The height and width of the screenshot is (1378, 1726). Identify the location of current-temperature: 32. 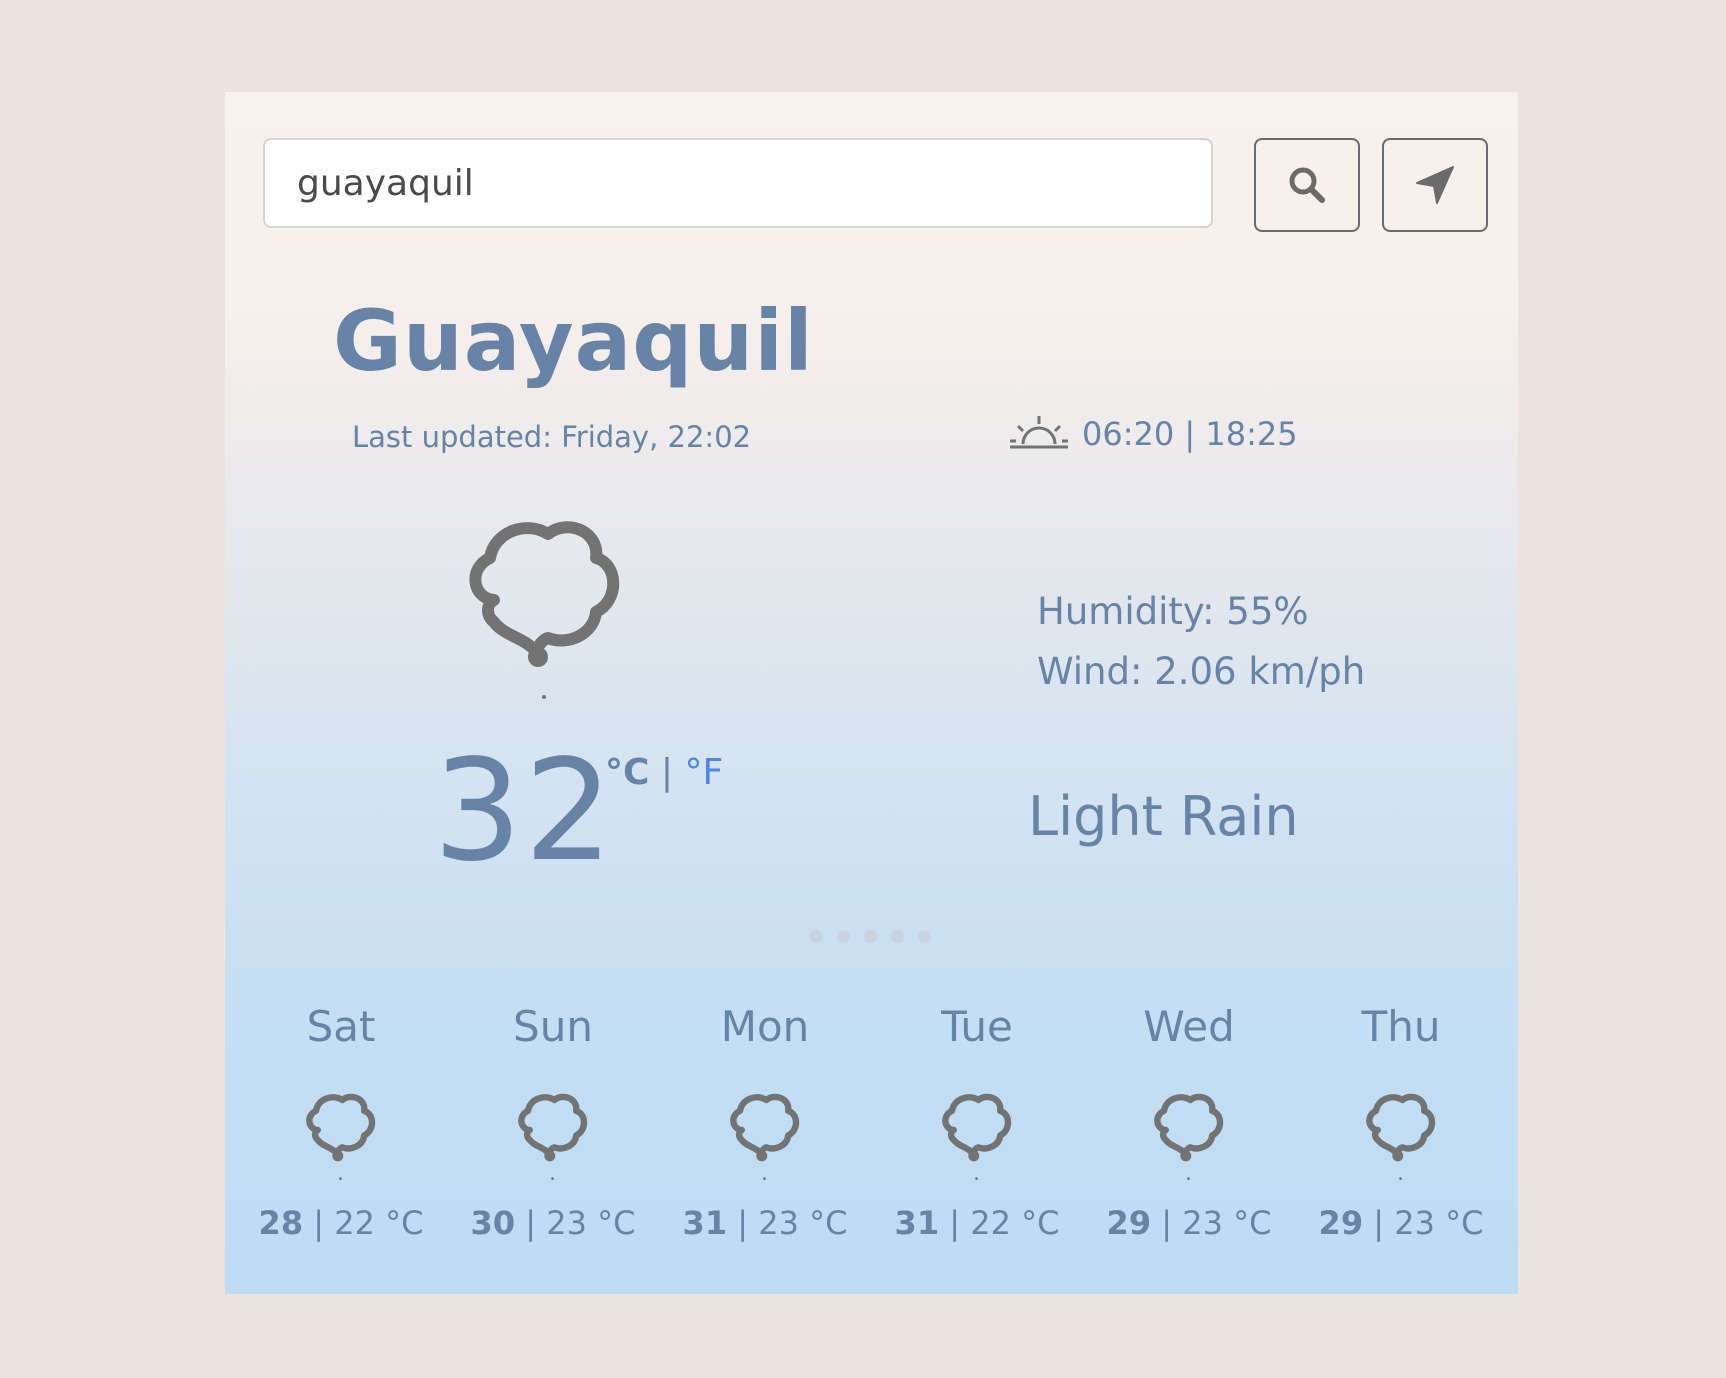
(524, 811).